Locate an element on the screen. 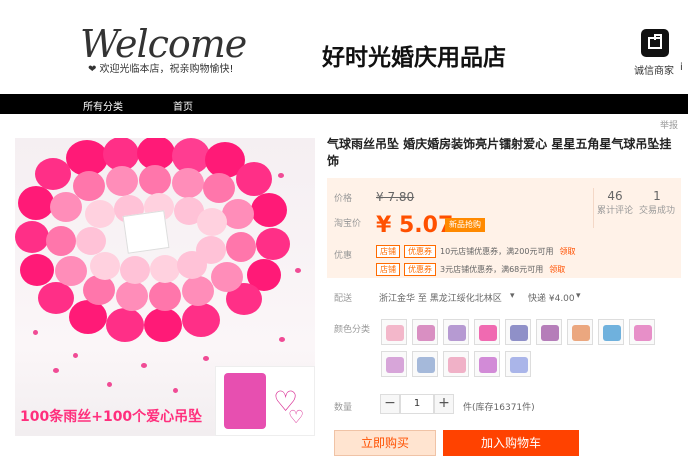 This screenshot has height=456, width=688. taobao-price-label: 淘宝价 is located at coordinates (348, 224).